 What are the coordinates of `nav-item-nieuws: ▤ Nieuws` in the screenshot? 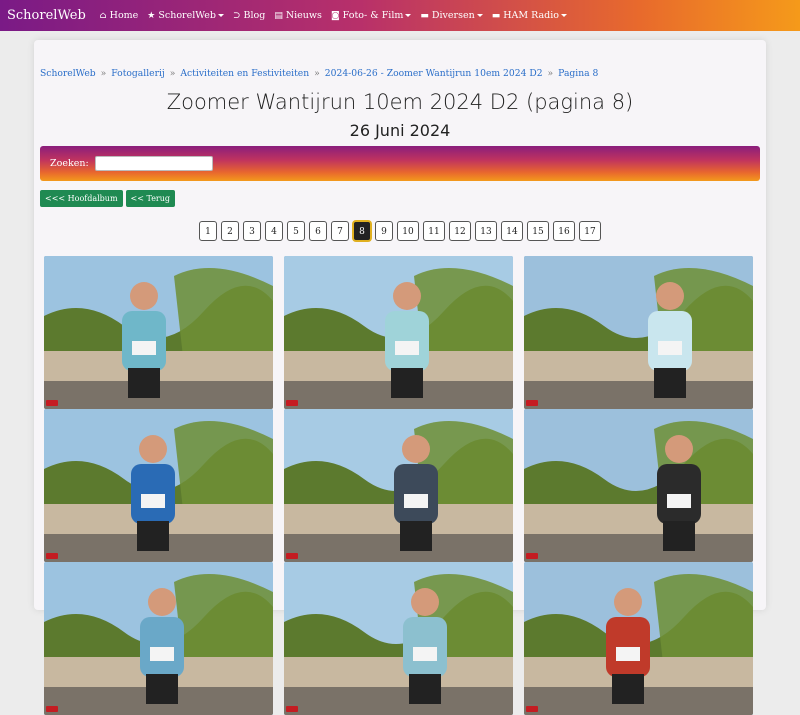 It's located at (298, 15).